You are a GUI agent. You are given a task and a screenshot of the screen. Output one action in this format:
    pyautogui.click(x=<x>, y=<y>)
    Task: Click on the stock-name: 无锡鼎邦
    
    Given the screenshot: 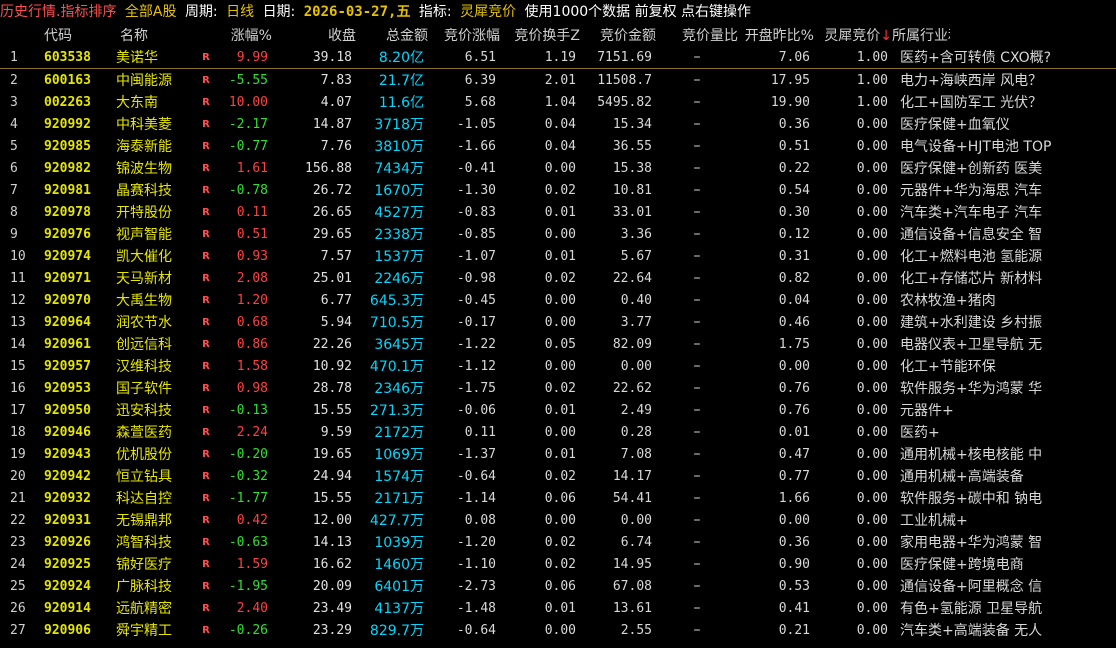 What is the action you would take?
    pyautogui.click(x=150, y=520)
    